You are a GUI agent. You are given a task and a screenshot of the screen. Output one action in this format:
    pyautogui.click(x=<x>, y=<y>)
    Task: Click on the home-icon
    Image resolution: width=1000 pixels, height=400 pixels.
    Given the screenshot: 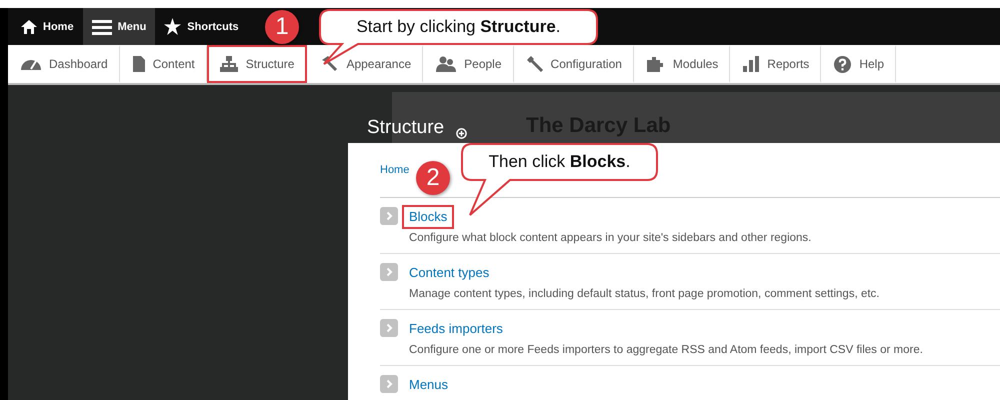 What is the action you would take?
    pyautogui.click(x=29, y=26)
    